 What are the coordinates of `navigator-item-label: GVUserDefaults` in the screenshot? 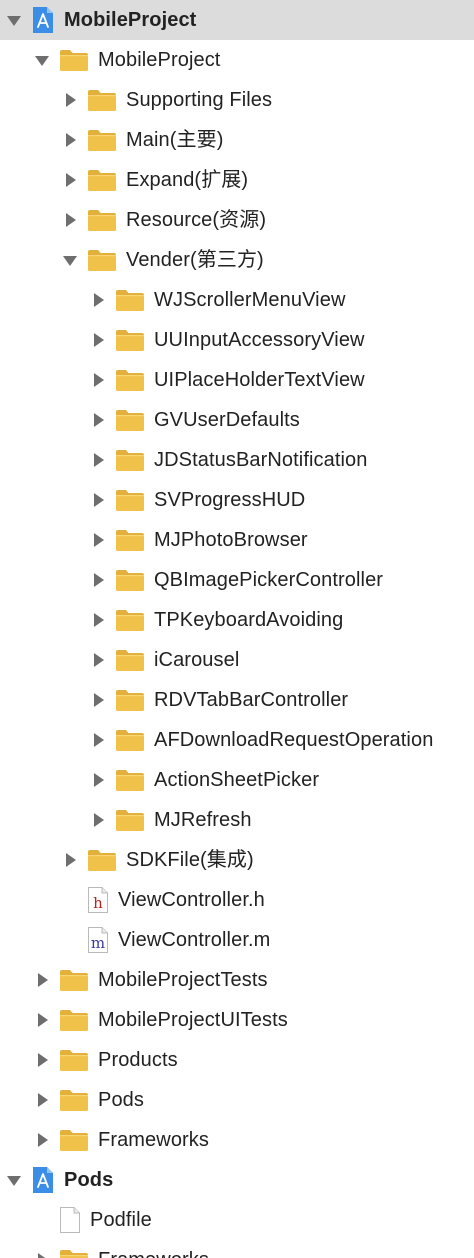 It's located at (227, 420).